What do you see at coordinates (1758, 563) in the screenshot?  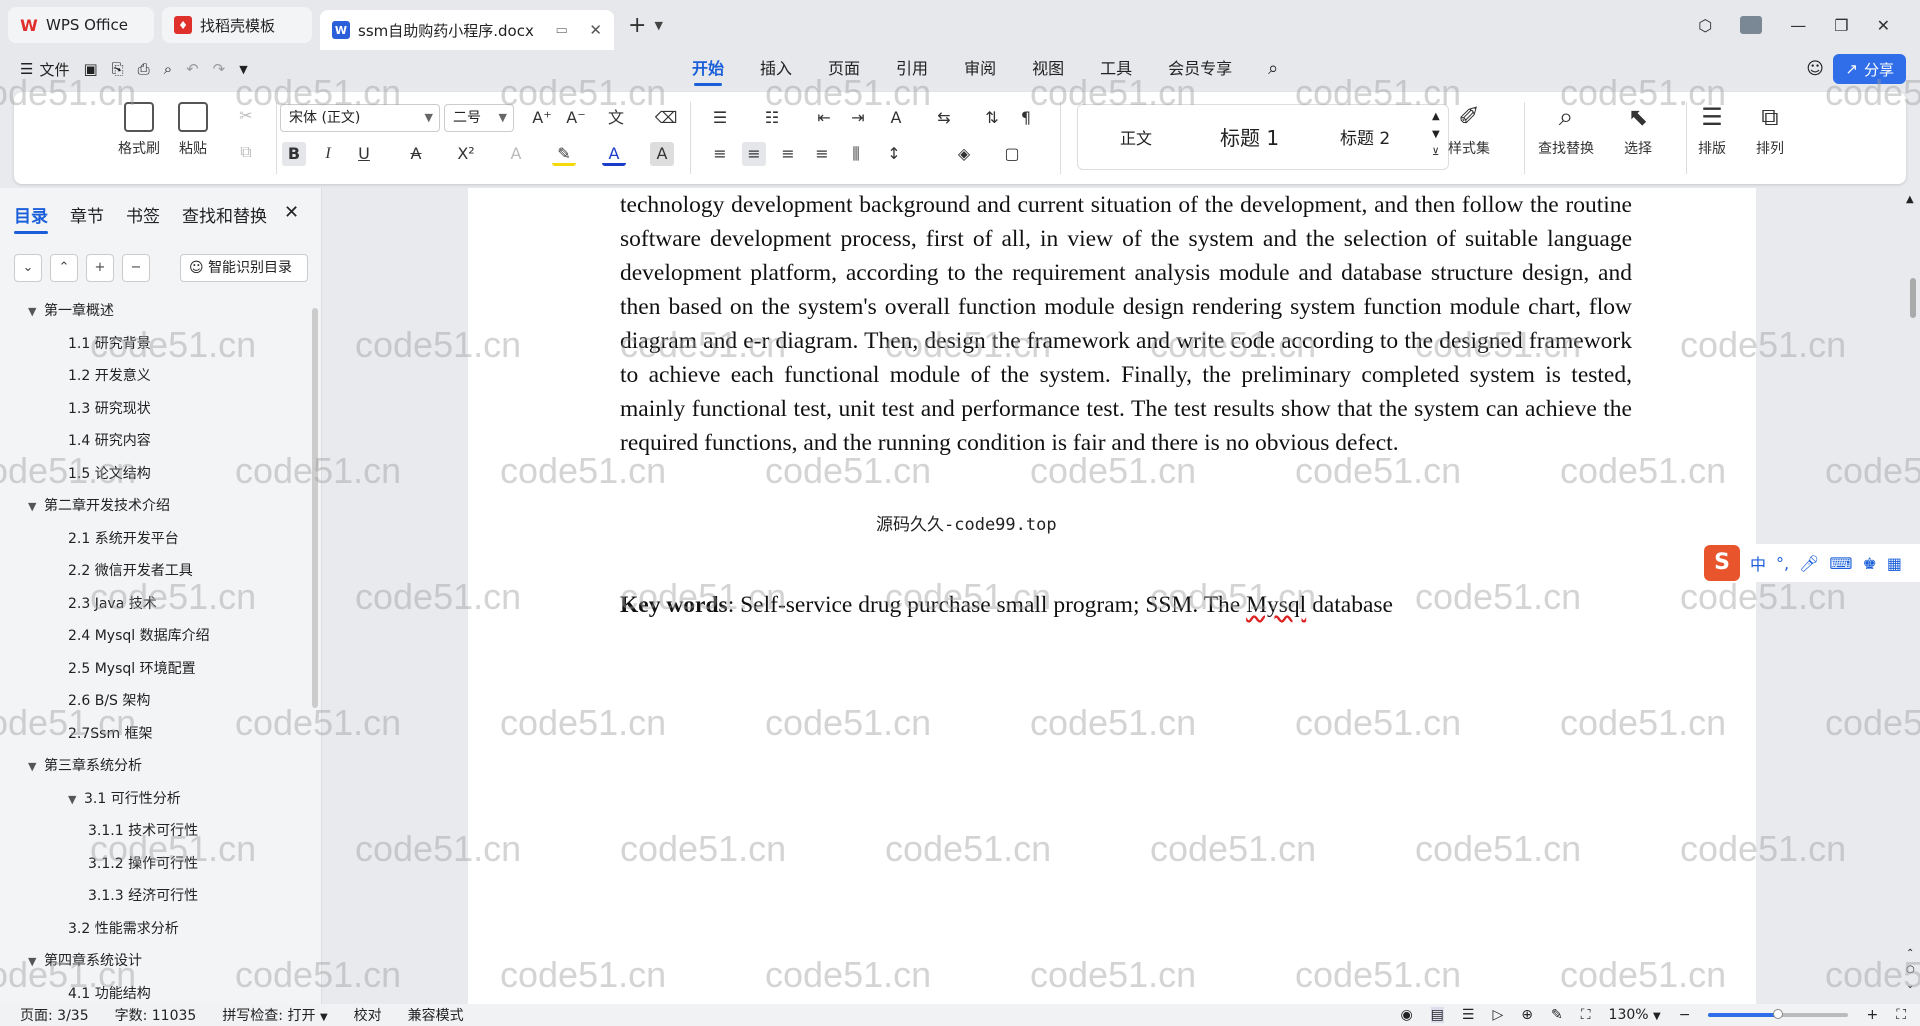 I see `ime-lang: 中` at bounding box center [1758, 563].